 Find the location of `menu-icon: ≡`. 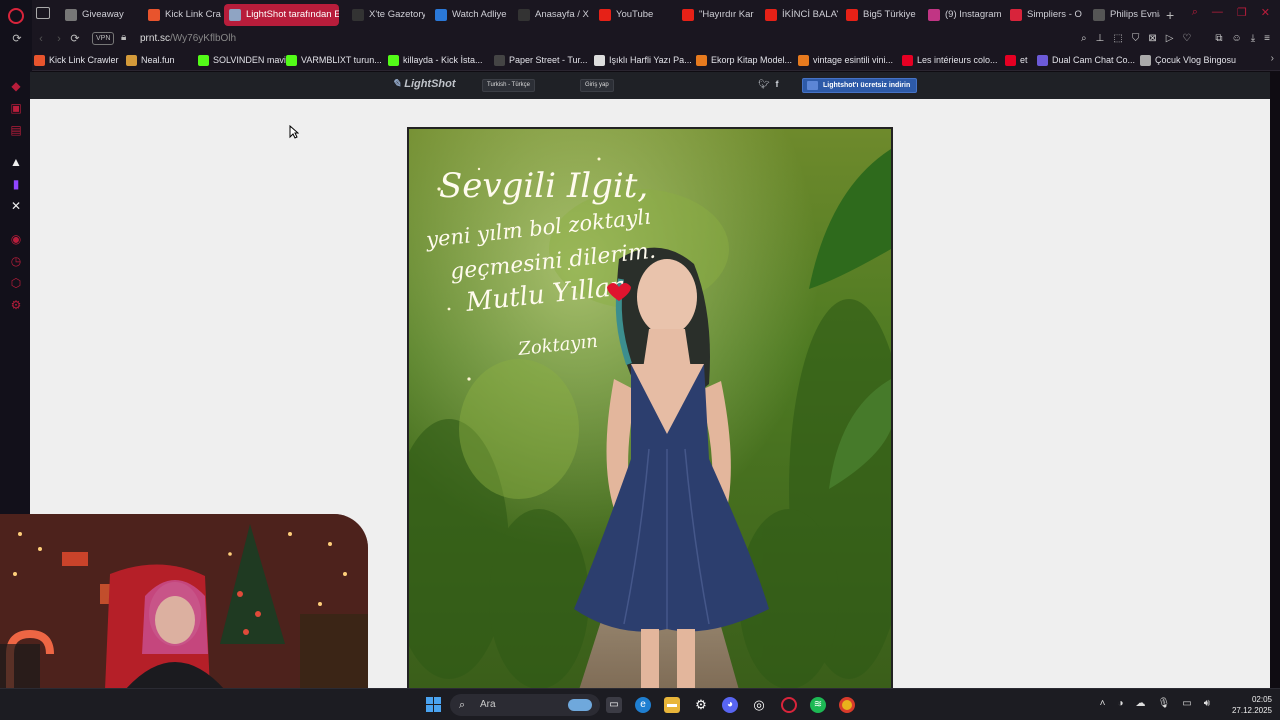

menu-icon: ≡ is located at coordinates (1267, 38).